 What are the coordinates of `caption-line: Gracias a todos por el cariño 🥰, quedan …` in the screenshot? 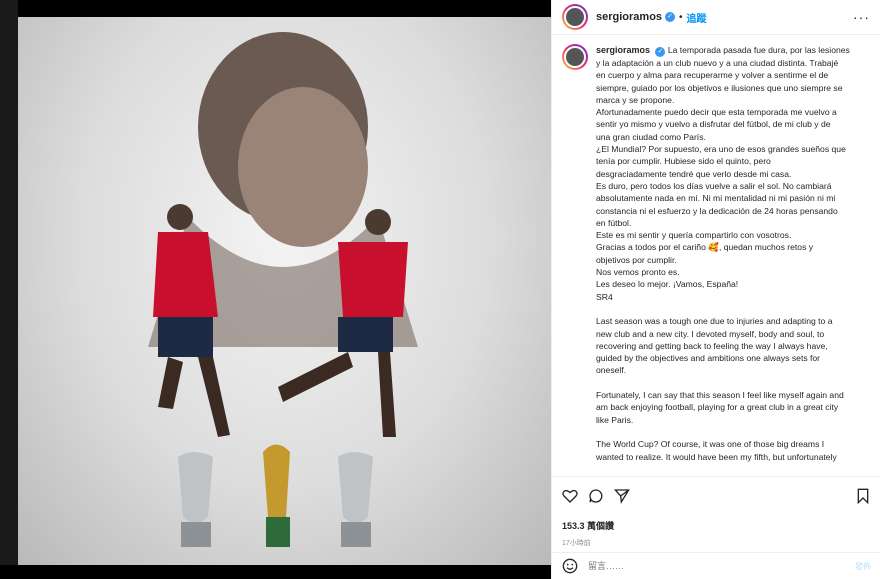 It's located at (705, 247).